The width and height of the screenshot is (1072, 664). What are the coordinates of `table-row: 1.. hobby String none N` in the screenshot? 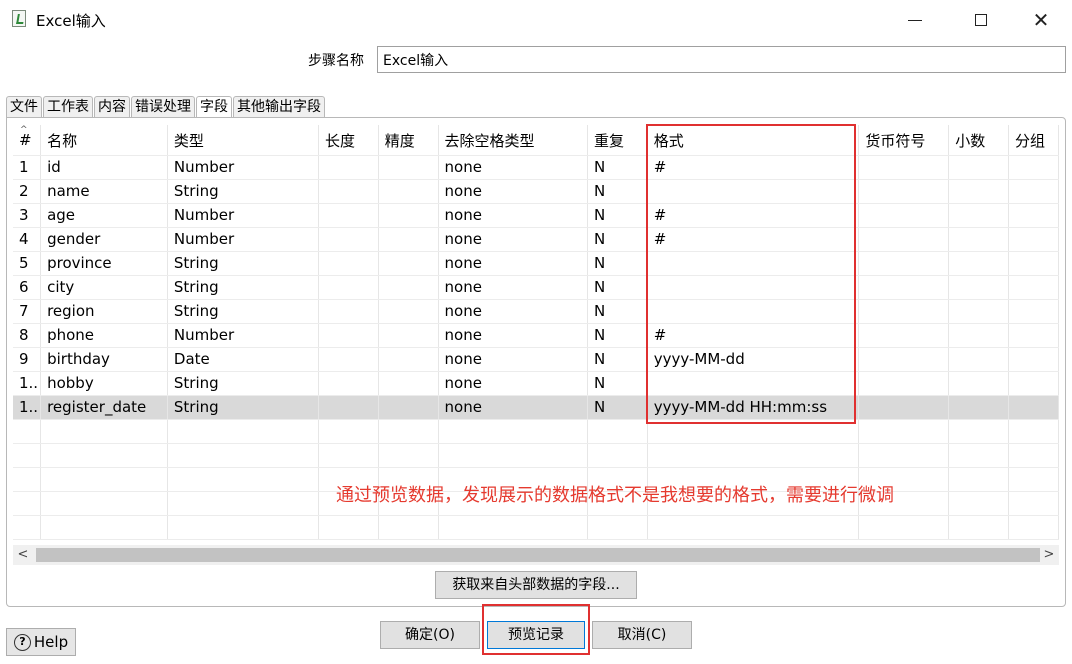 It's located at (536, 383).